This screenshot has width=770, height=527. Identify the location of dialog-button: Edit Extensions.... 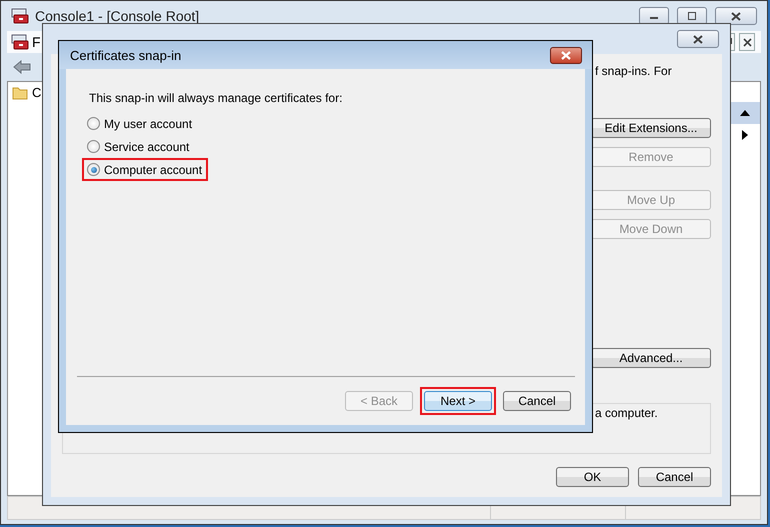
(651, 128).